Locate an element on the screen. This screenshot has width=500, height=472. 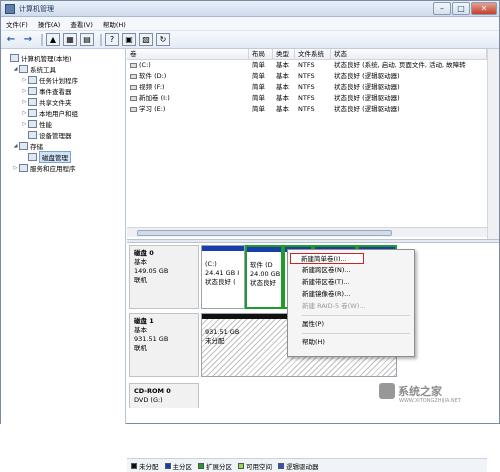
tree-node: 设备管理器 is located at coordinates (63, 134).